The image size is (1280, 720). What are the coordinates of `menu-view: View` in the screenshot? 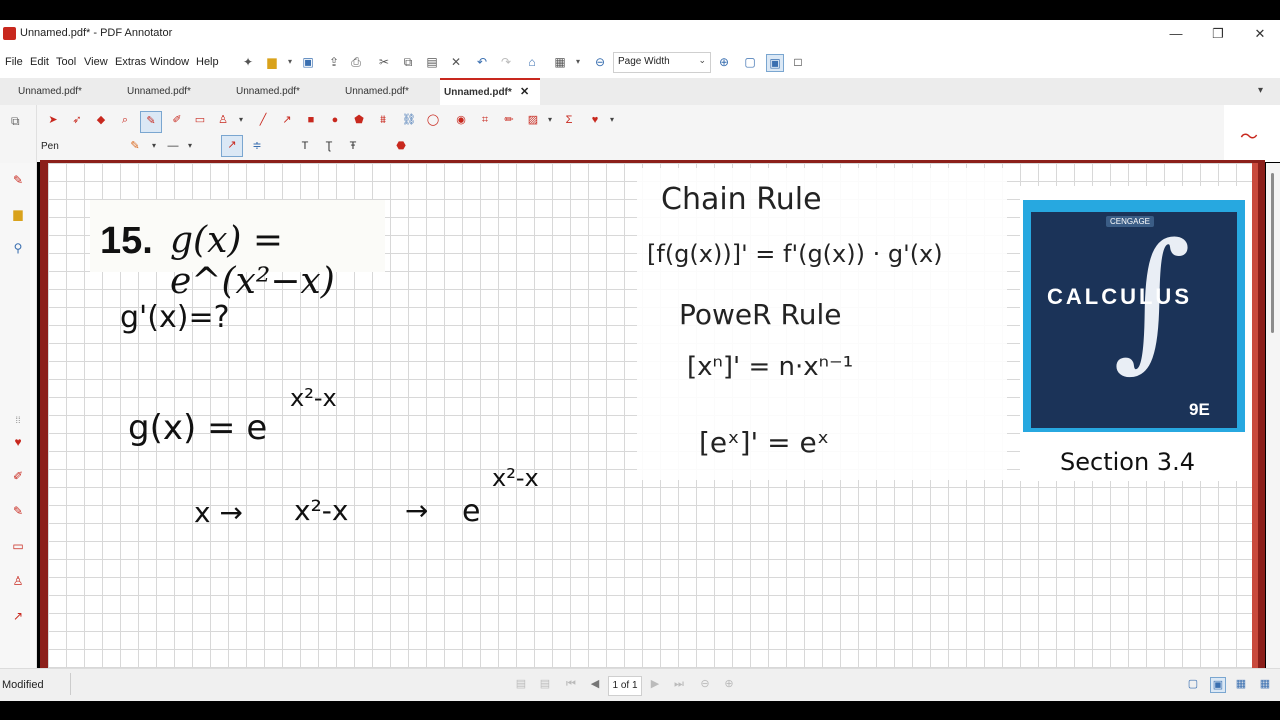 It's located at (96, 62).